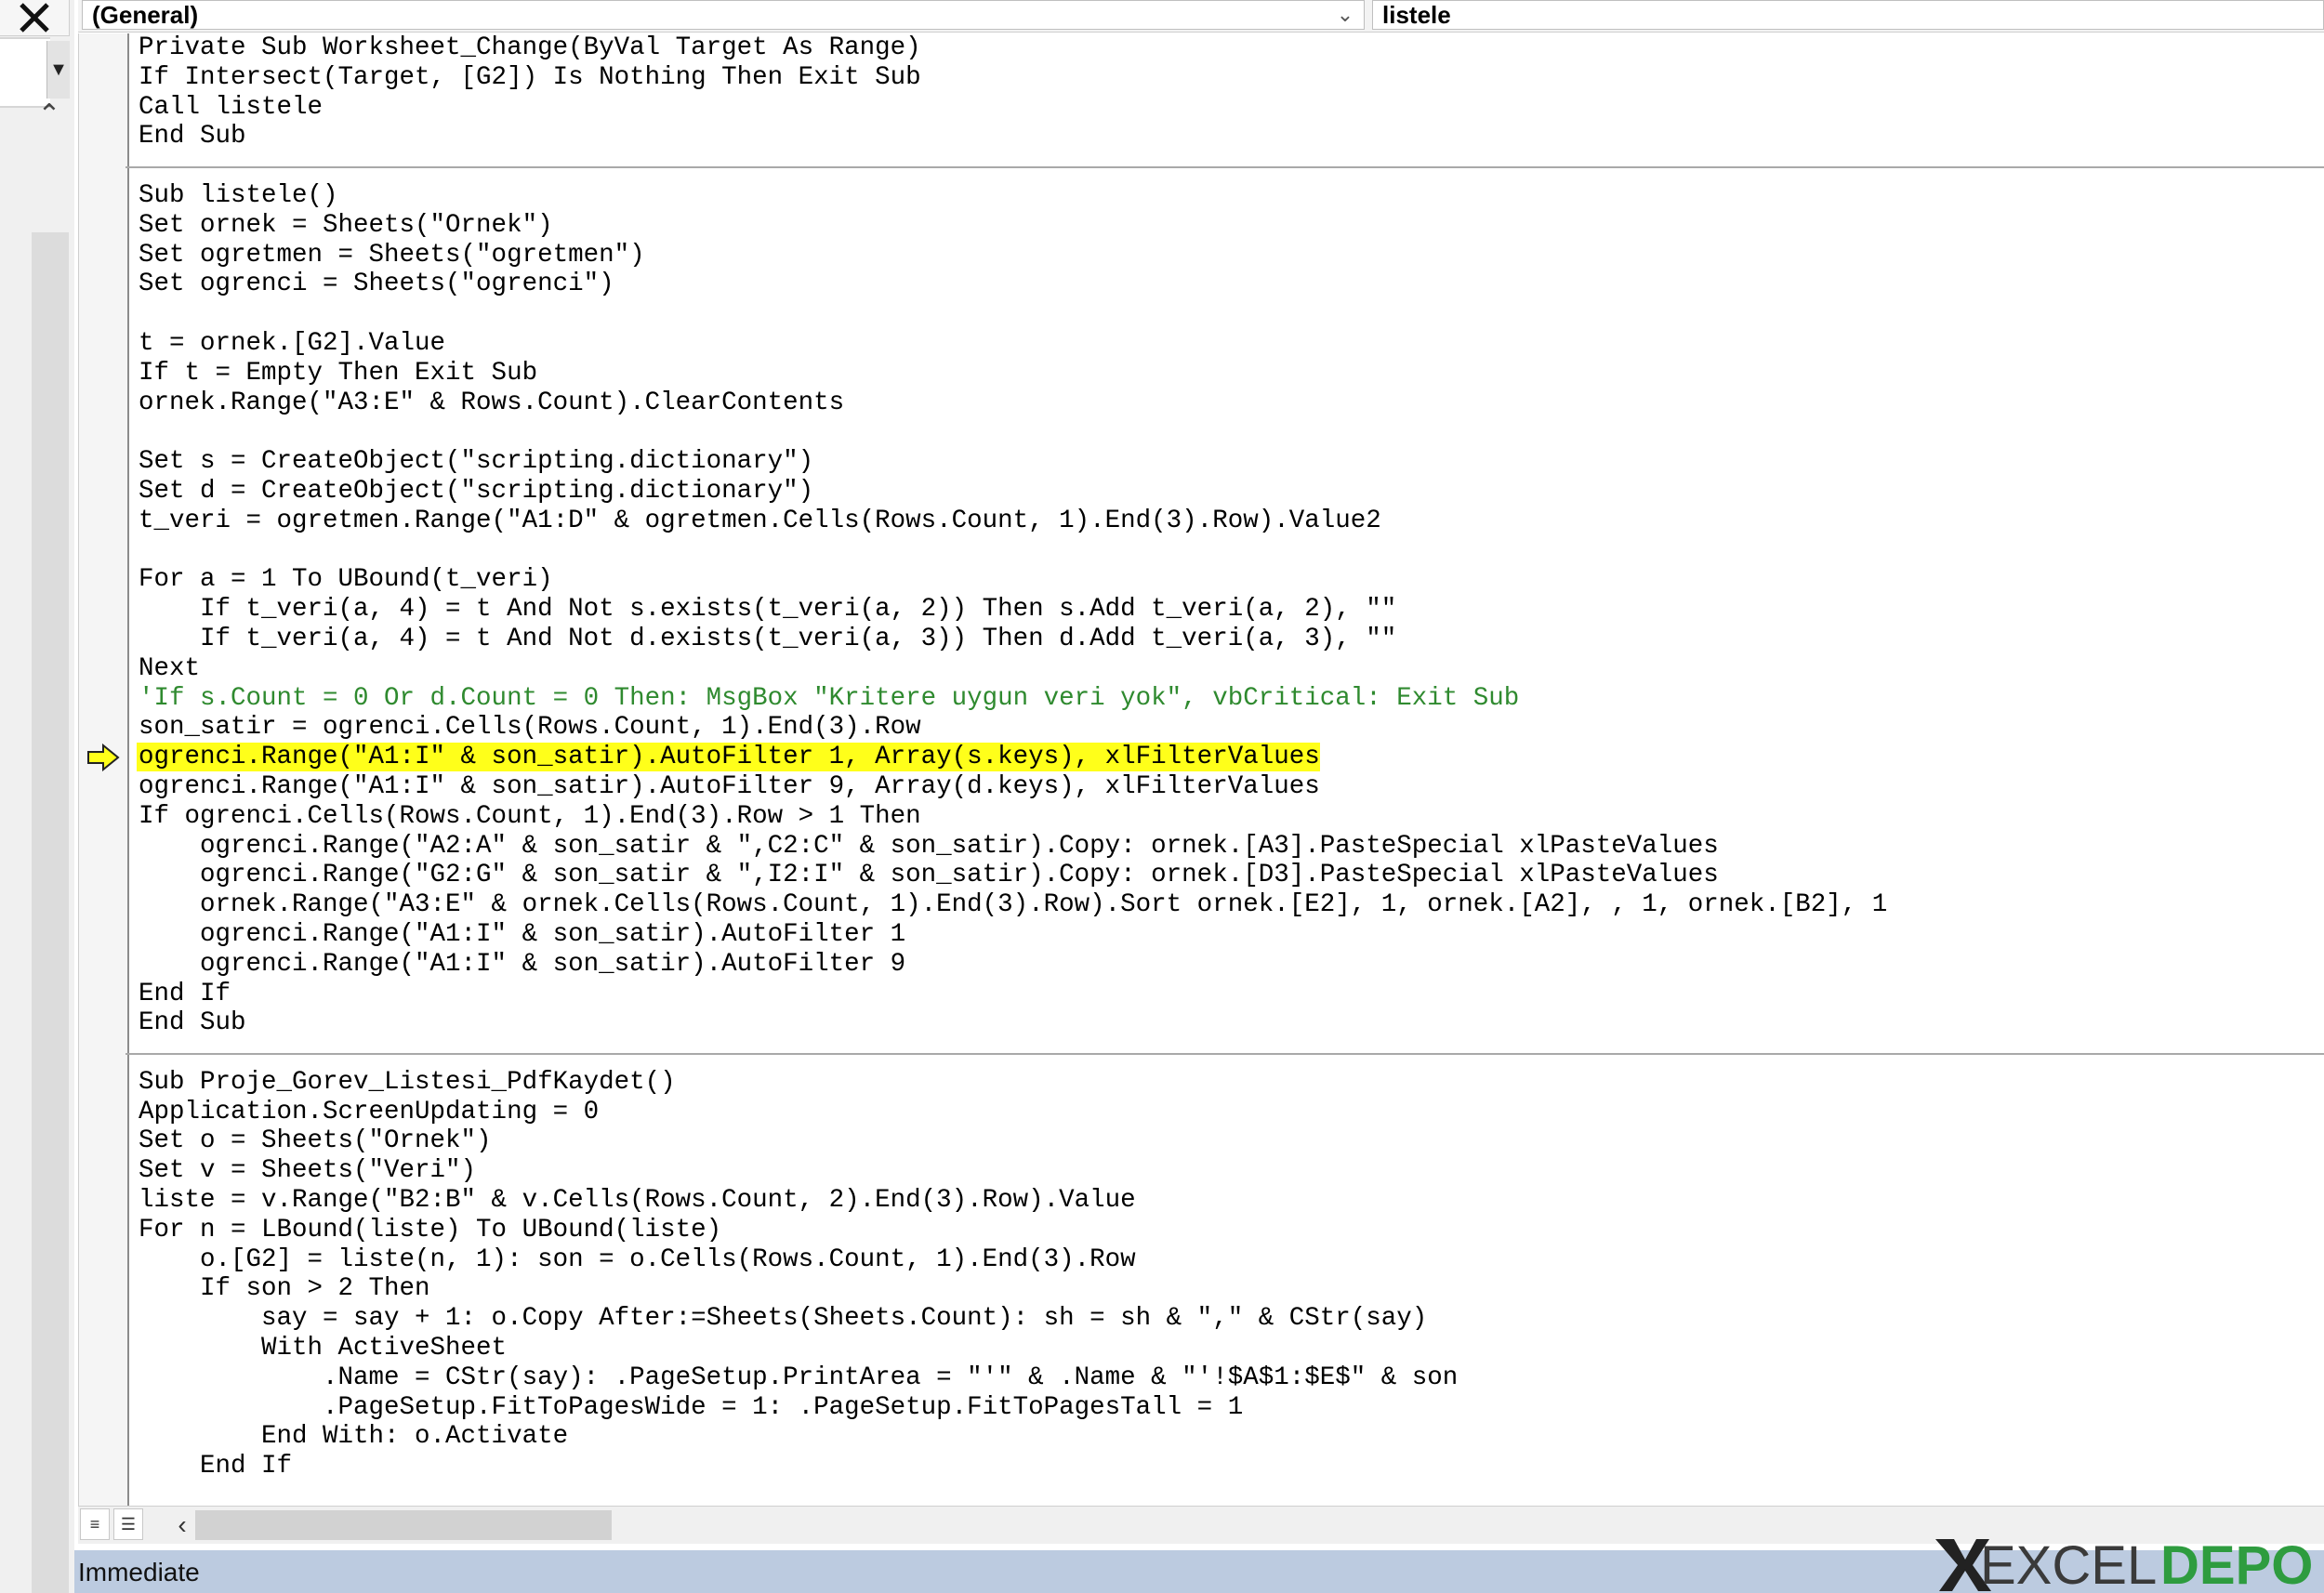  Describe the element at coordinates (104, 758) in the screenshot. I see `execution-pointer-icon` at that location.